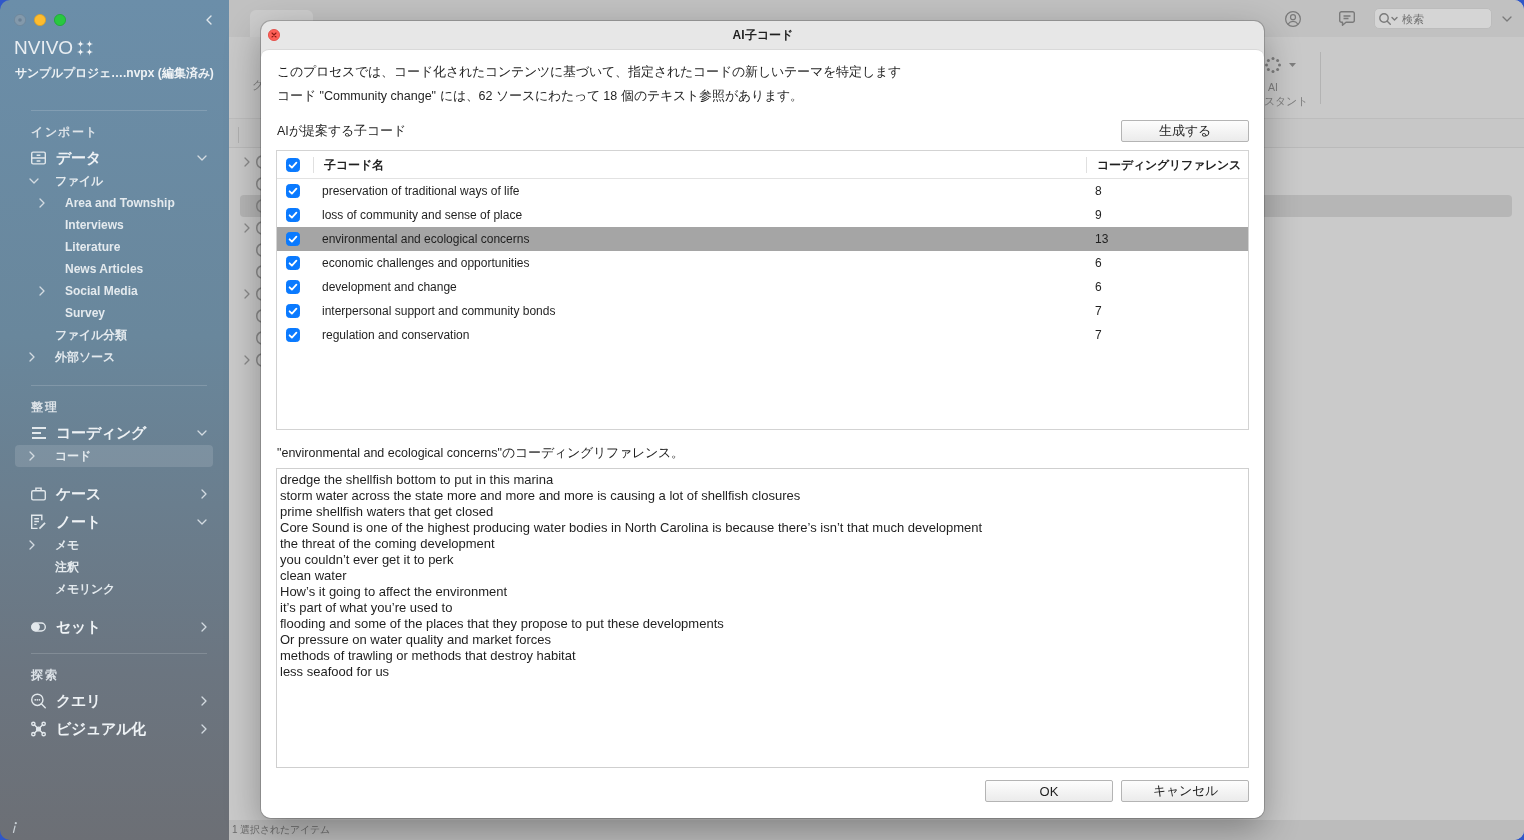 The width and height of the screenshot is (1524, 840). What do you see at coordinates (1098, 215) in the screenshot?
I see `table-cell-text: 9` at bounding box center [1098, 215].